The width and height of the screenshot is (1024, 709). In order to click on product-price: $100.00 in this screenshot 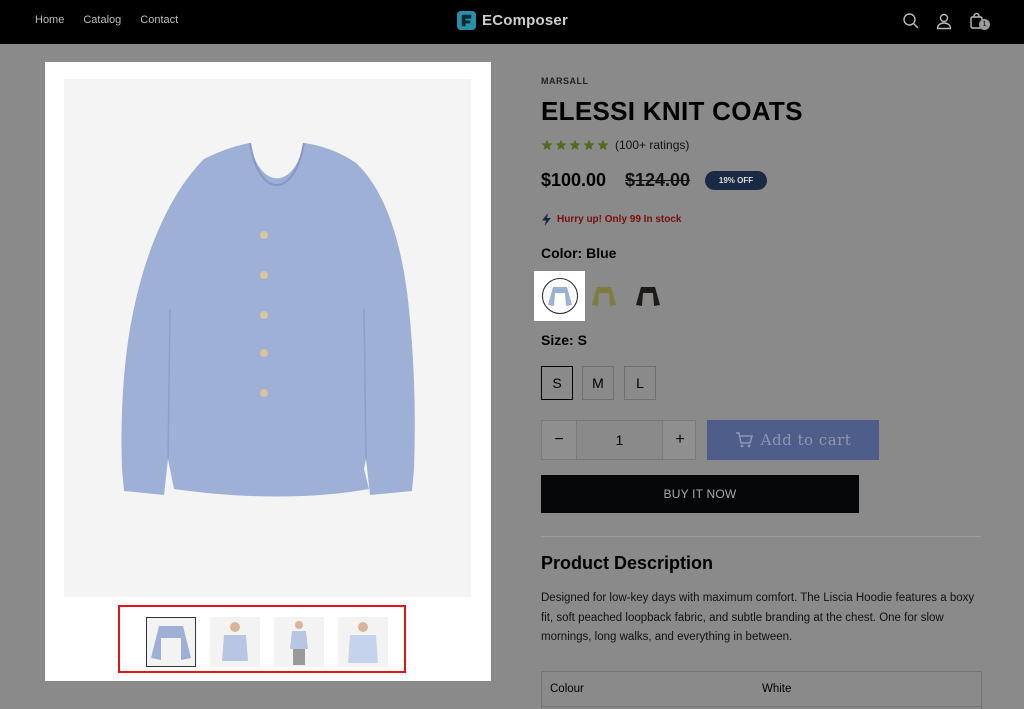, I will do `click(574, 180)`.